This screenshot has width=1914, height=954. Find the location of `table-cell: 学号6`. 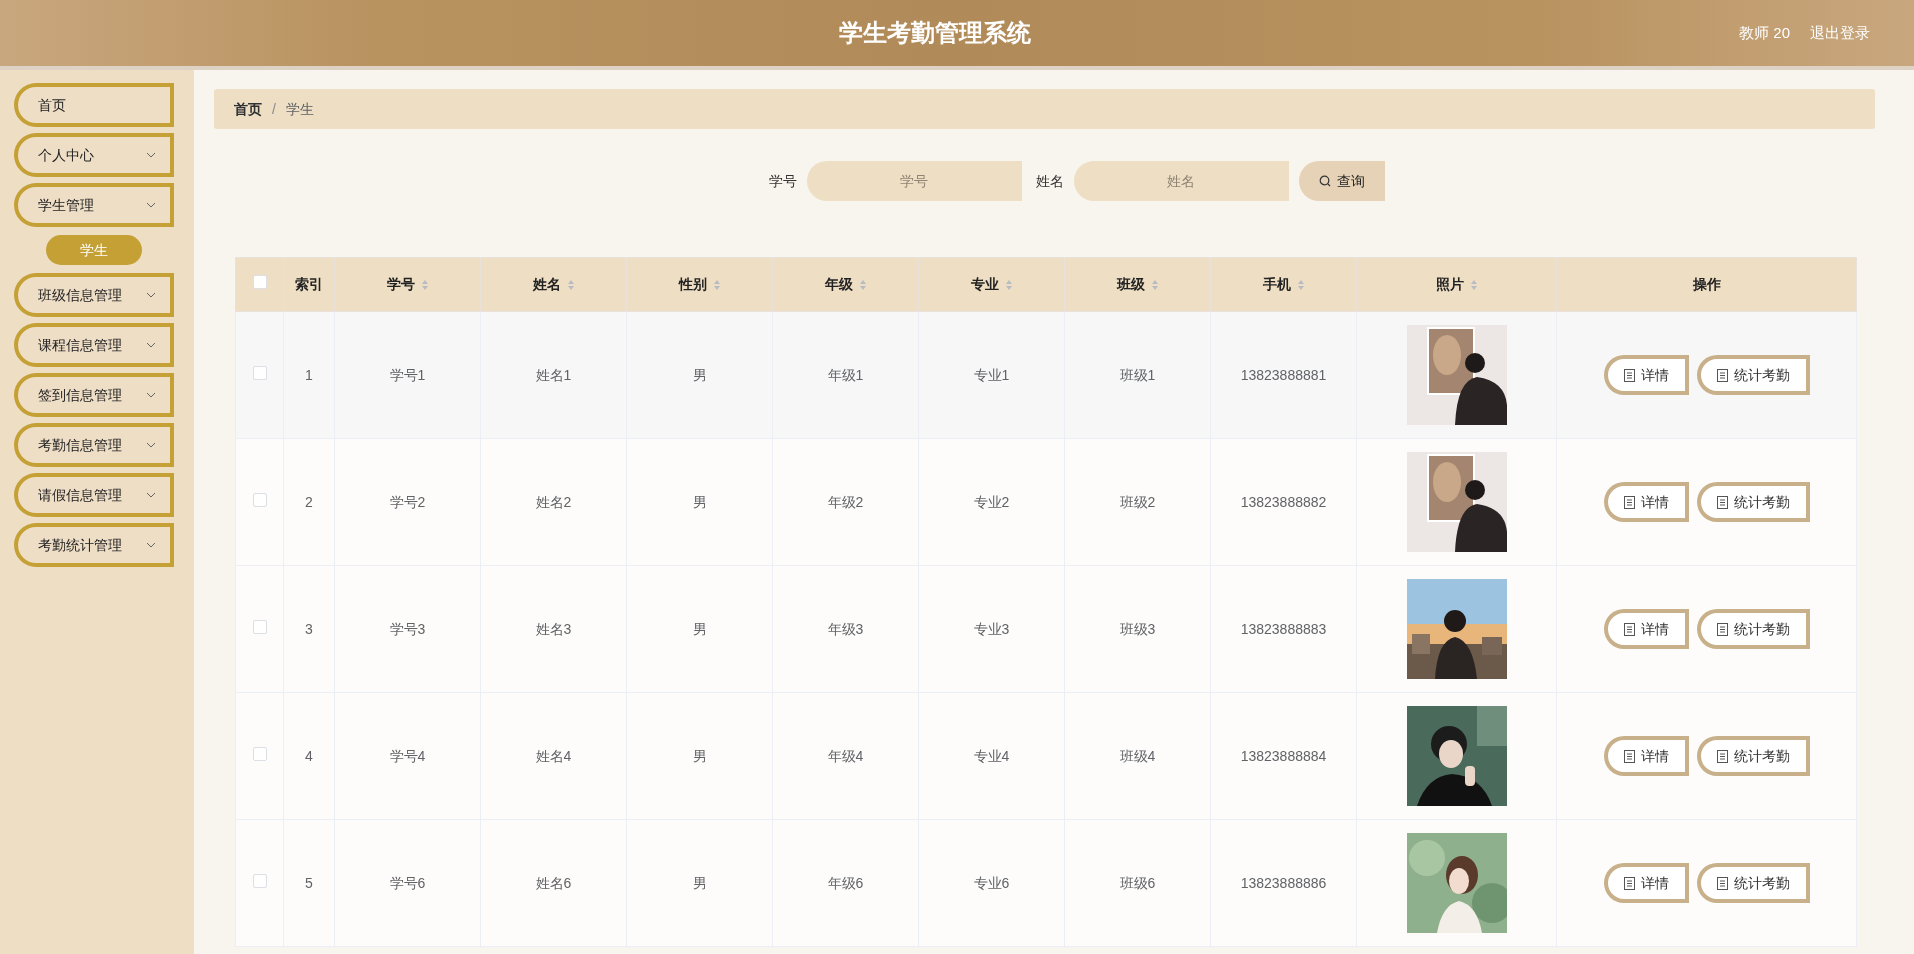

table-cell: 学号6 is located at coordinates (407, 882).